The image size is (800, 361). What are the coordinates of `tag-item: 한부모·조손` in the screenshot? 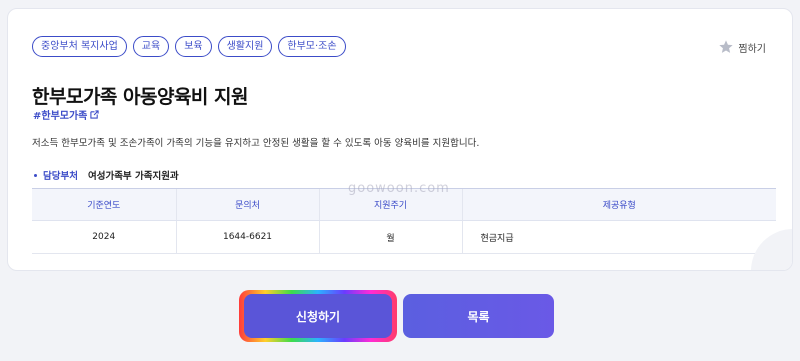 It's located at (312, 46).